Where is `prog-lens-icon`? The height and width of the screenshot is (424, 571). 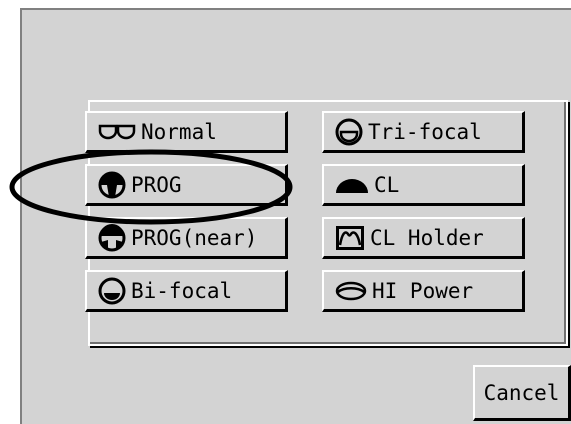 prog-lens-icon is located at coordinates (112, 185).